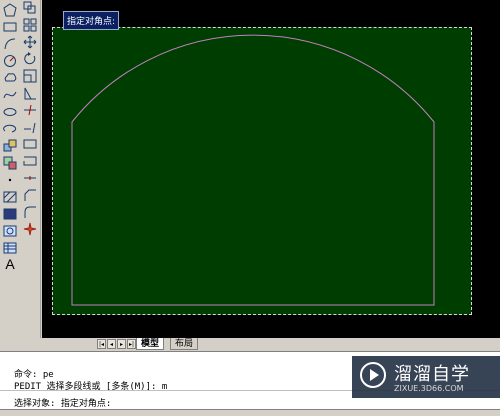  What do you see at coordinates (10, 197) in the screenshot?
I see `hatch-icon` at bounding box center [10, 197].